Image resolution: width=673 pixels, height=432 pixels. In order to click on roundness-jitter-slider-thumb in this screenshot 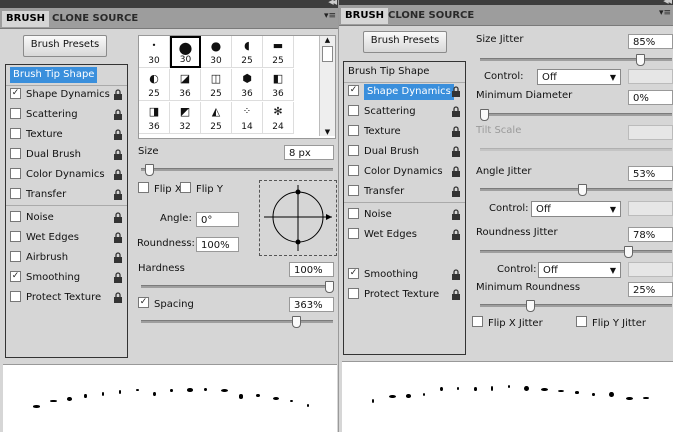, I will do `click(628, 252)`.